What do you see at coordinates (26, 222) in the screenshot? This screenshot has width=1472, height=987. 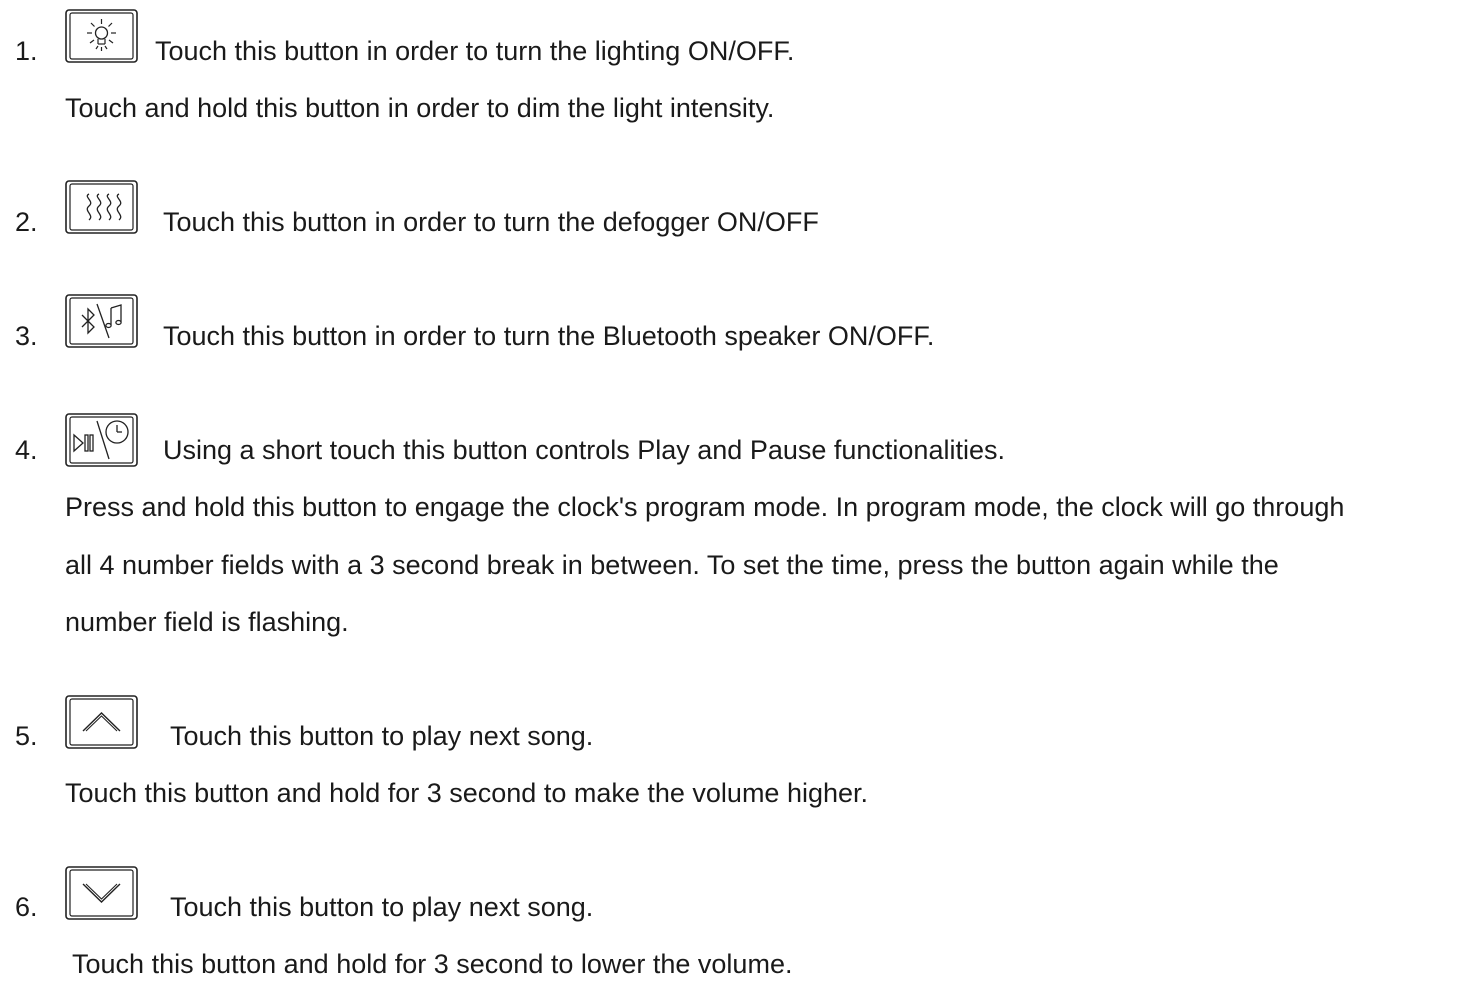 I see `item-number: 2.` at bounding box center [26, 222].